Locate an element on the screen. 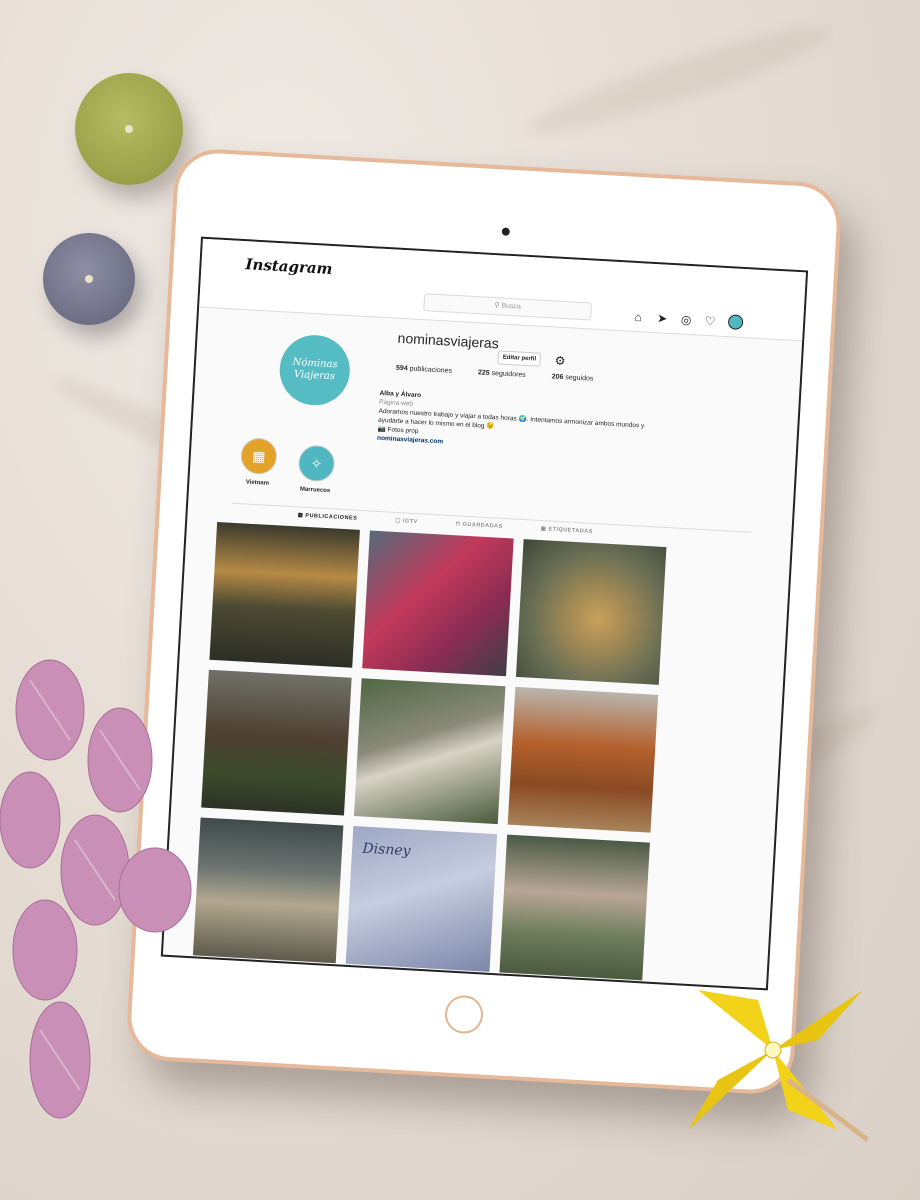 Image resolution: width=920 pixels, height=1200 pixels. search-input: ⚲ Busca is located at coordinates (507, 307).